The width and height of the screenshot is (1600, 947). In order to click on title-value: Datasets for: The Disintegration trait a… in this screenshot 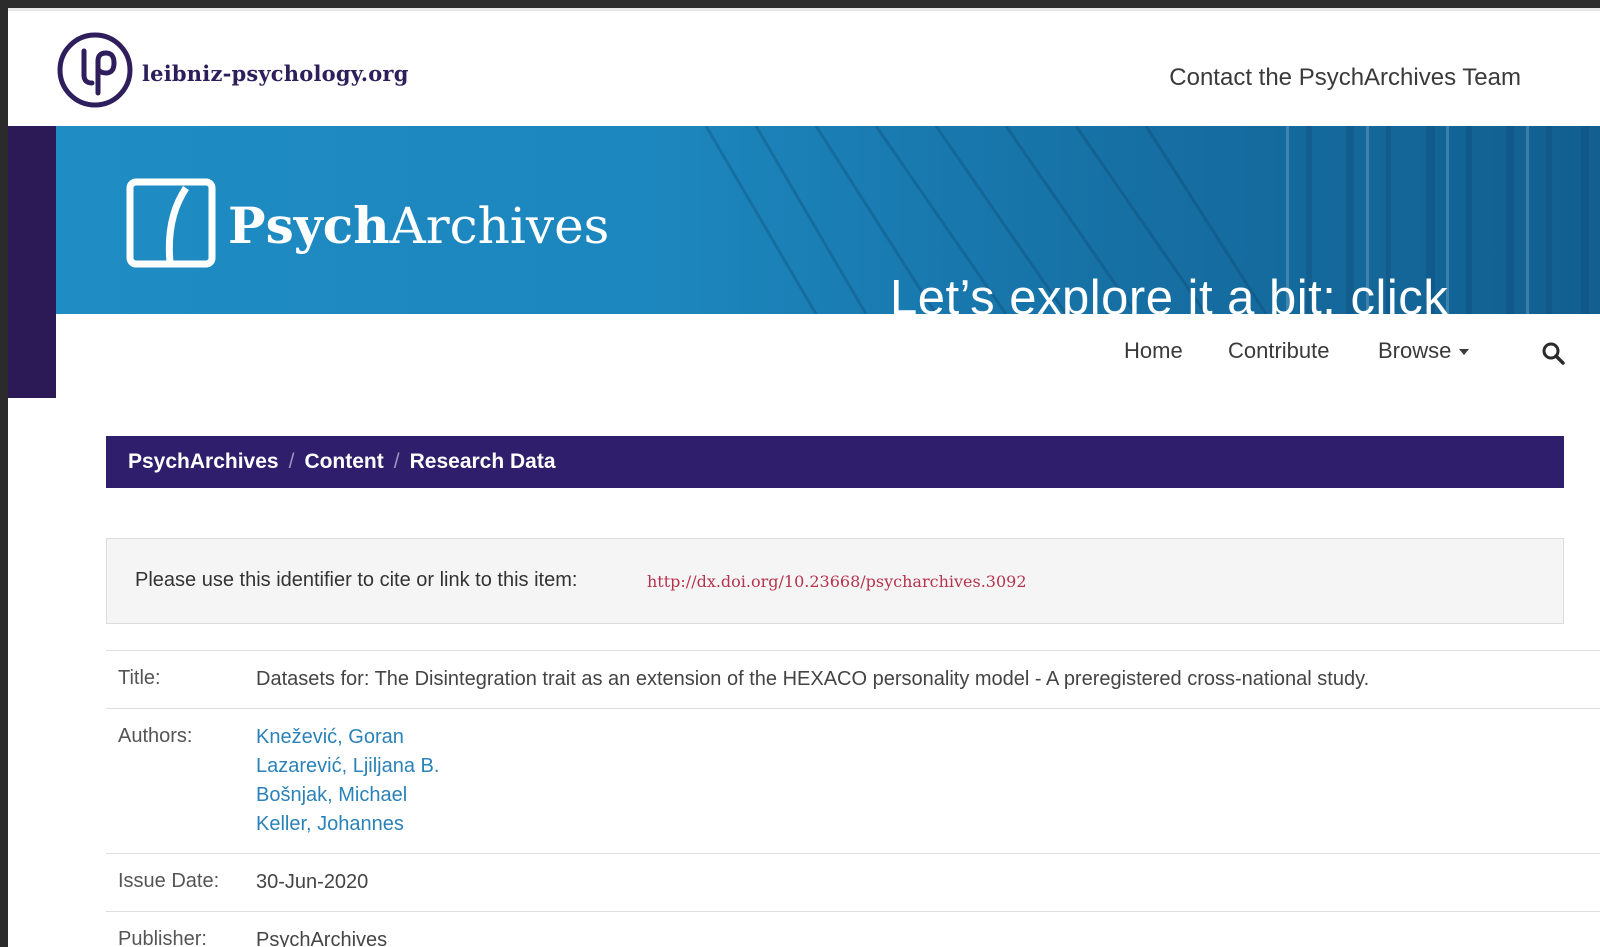, I will do `click(813, 679)`.